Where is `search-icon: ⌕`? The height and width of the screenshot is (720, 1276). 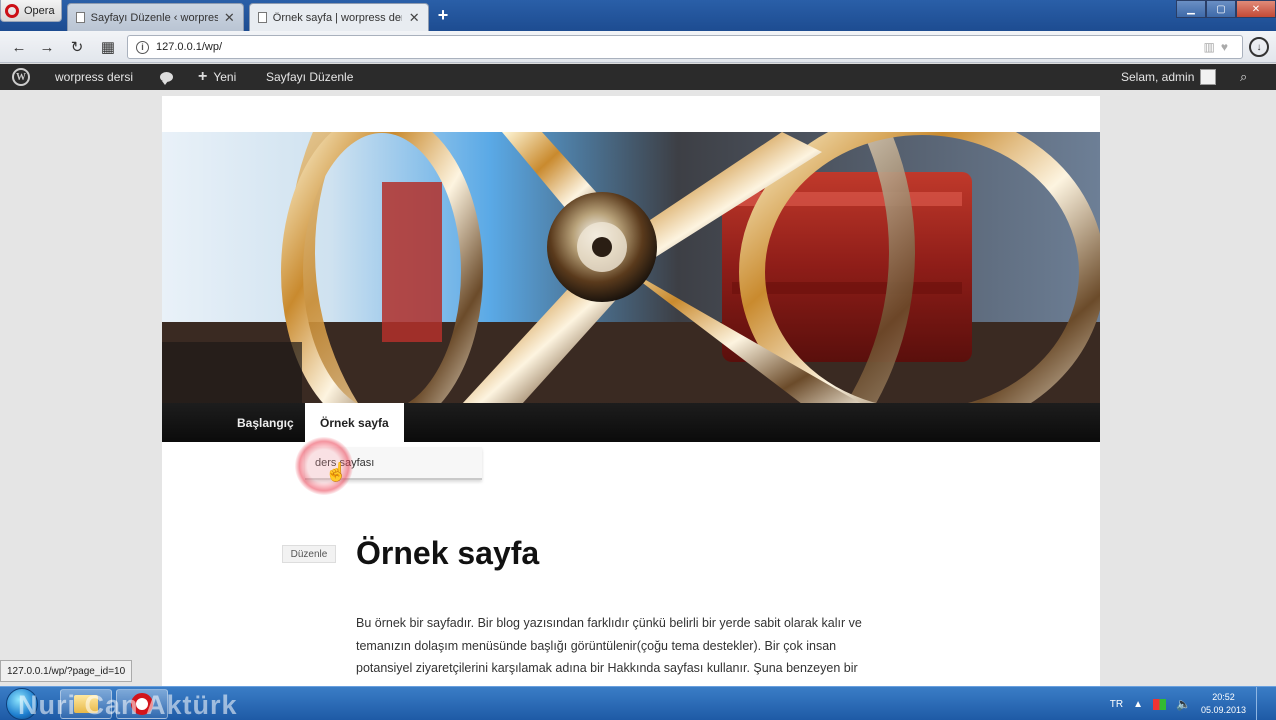 search-icon: ⌕ is located at coordinates (1244, 76).